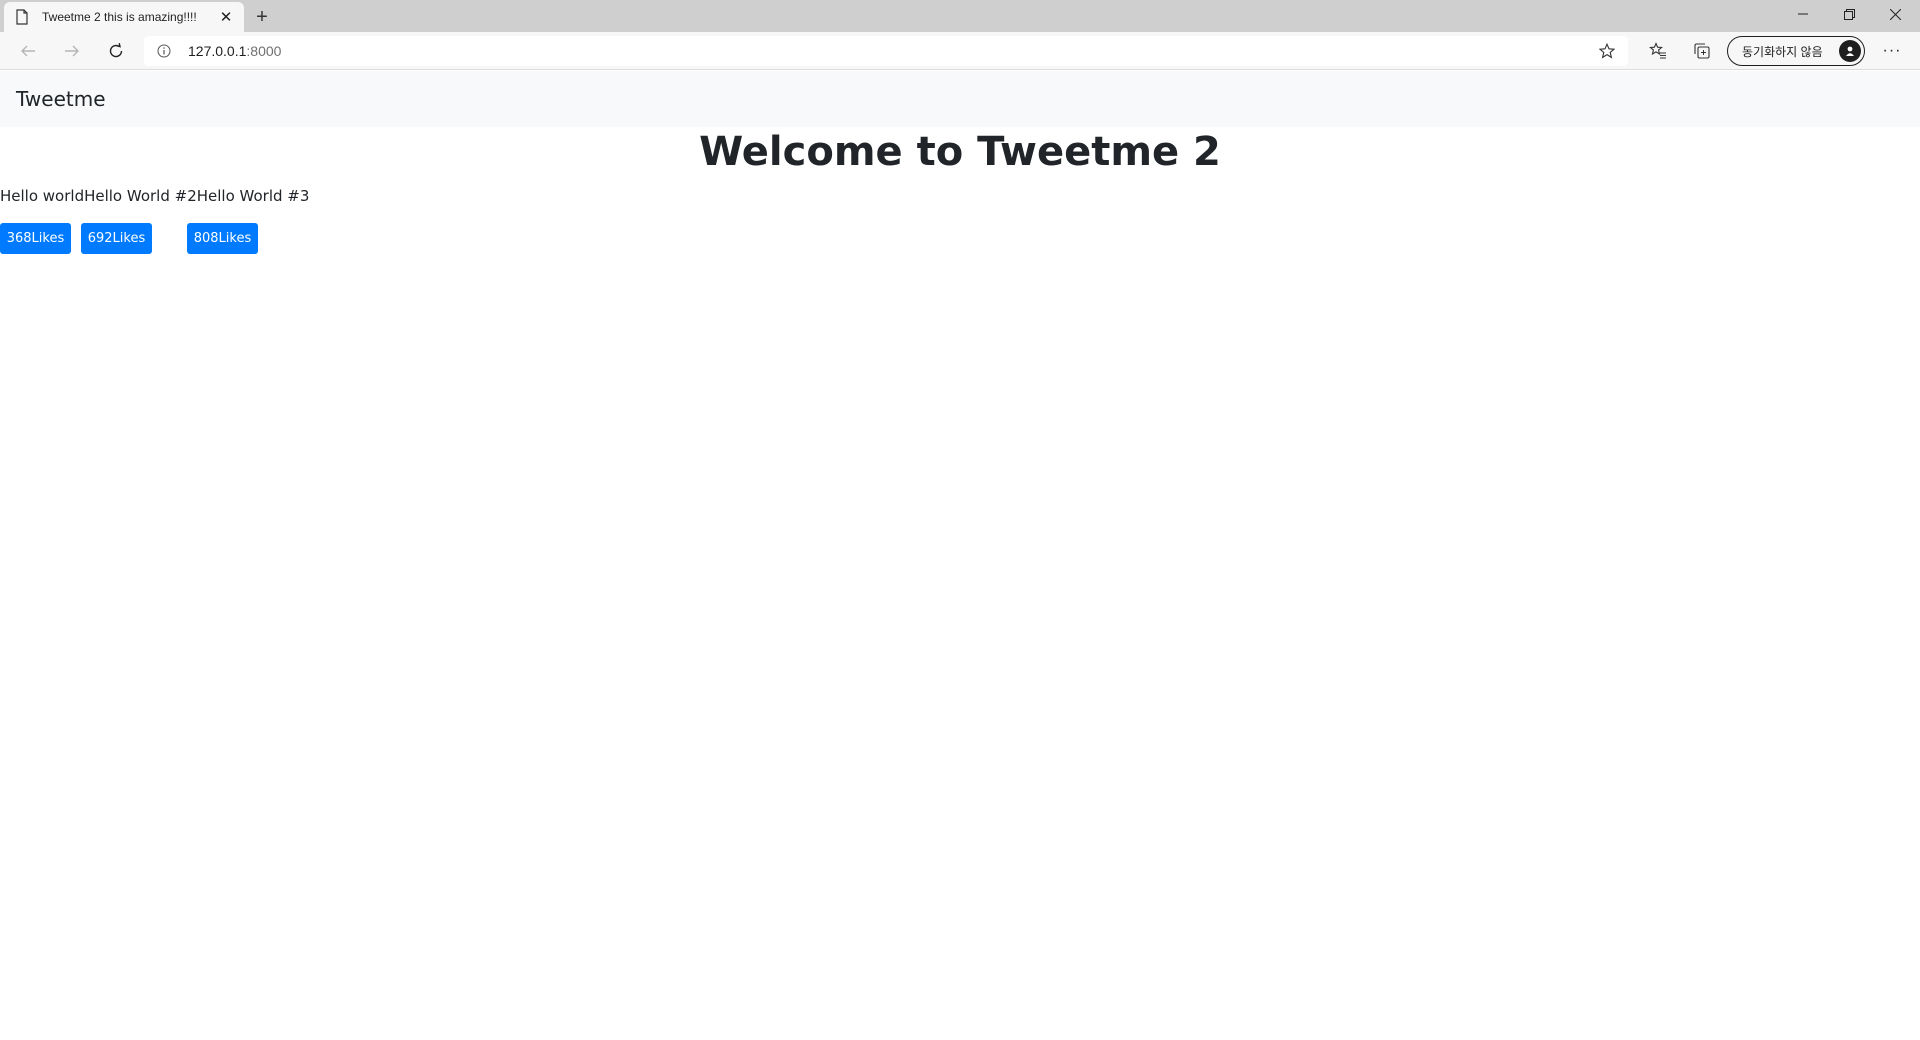 This screenshot has height=1040, width=1920. I want to click on tab-title: Tweetme 2 this is amazing!!!!, so click(119, 17).